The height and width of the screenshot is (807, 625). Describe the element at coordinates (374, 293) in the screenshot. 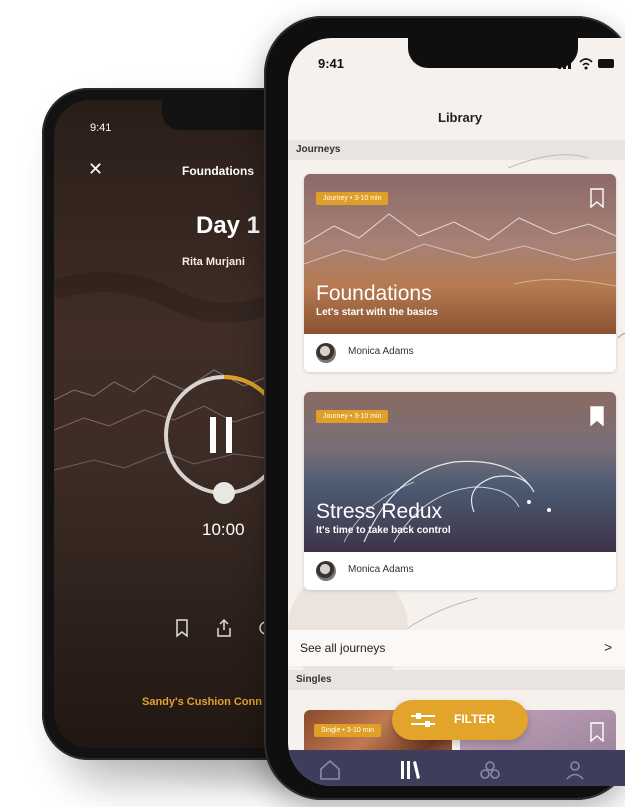

I see `card-title: Foundations` at that location.